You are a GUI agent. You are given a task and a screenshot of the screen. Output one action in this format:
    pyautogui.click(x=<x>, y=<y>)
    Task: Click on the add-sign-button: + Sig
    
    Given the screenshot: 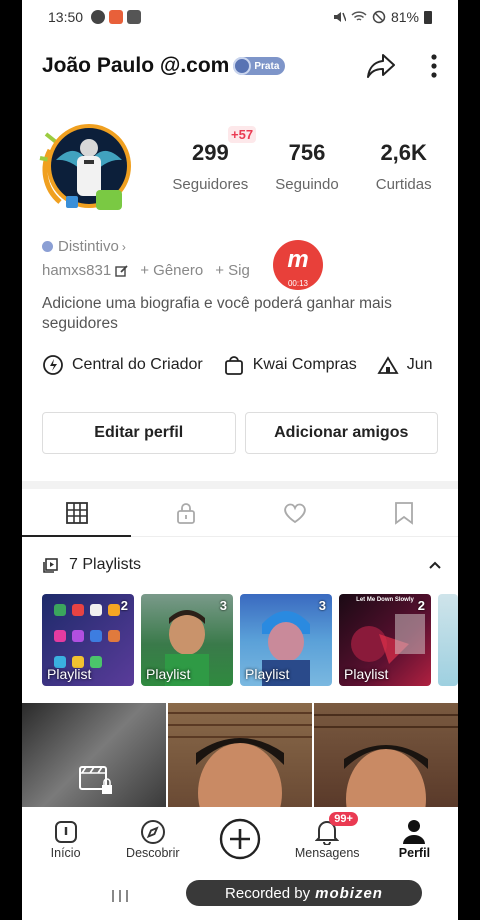 What is the action you would take?
    pyautogui.click(x=232, y=270)
    